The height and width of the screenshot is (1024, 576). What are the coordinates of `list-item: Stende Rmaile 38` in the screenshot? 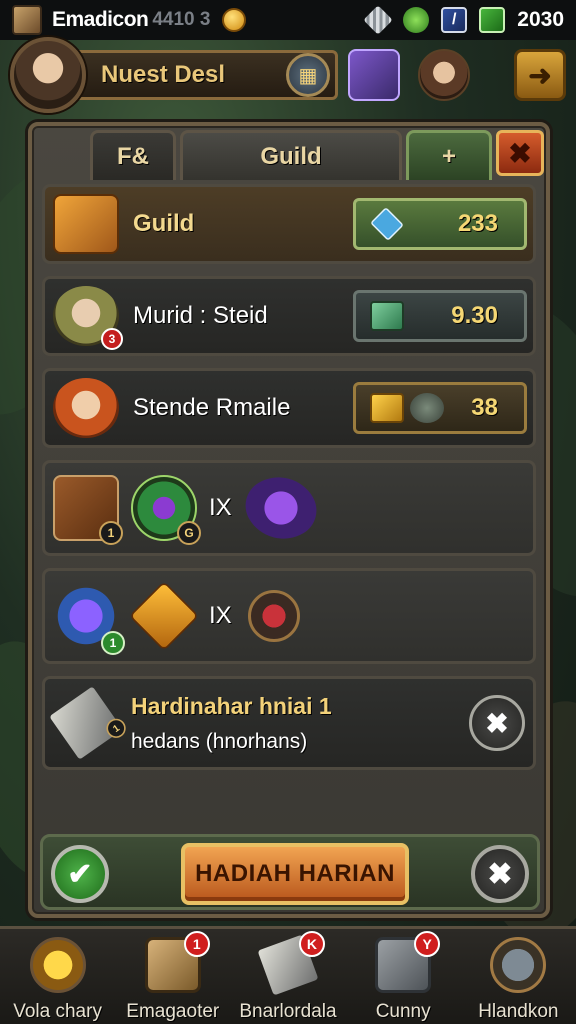 It's located at (289, 408).